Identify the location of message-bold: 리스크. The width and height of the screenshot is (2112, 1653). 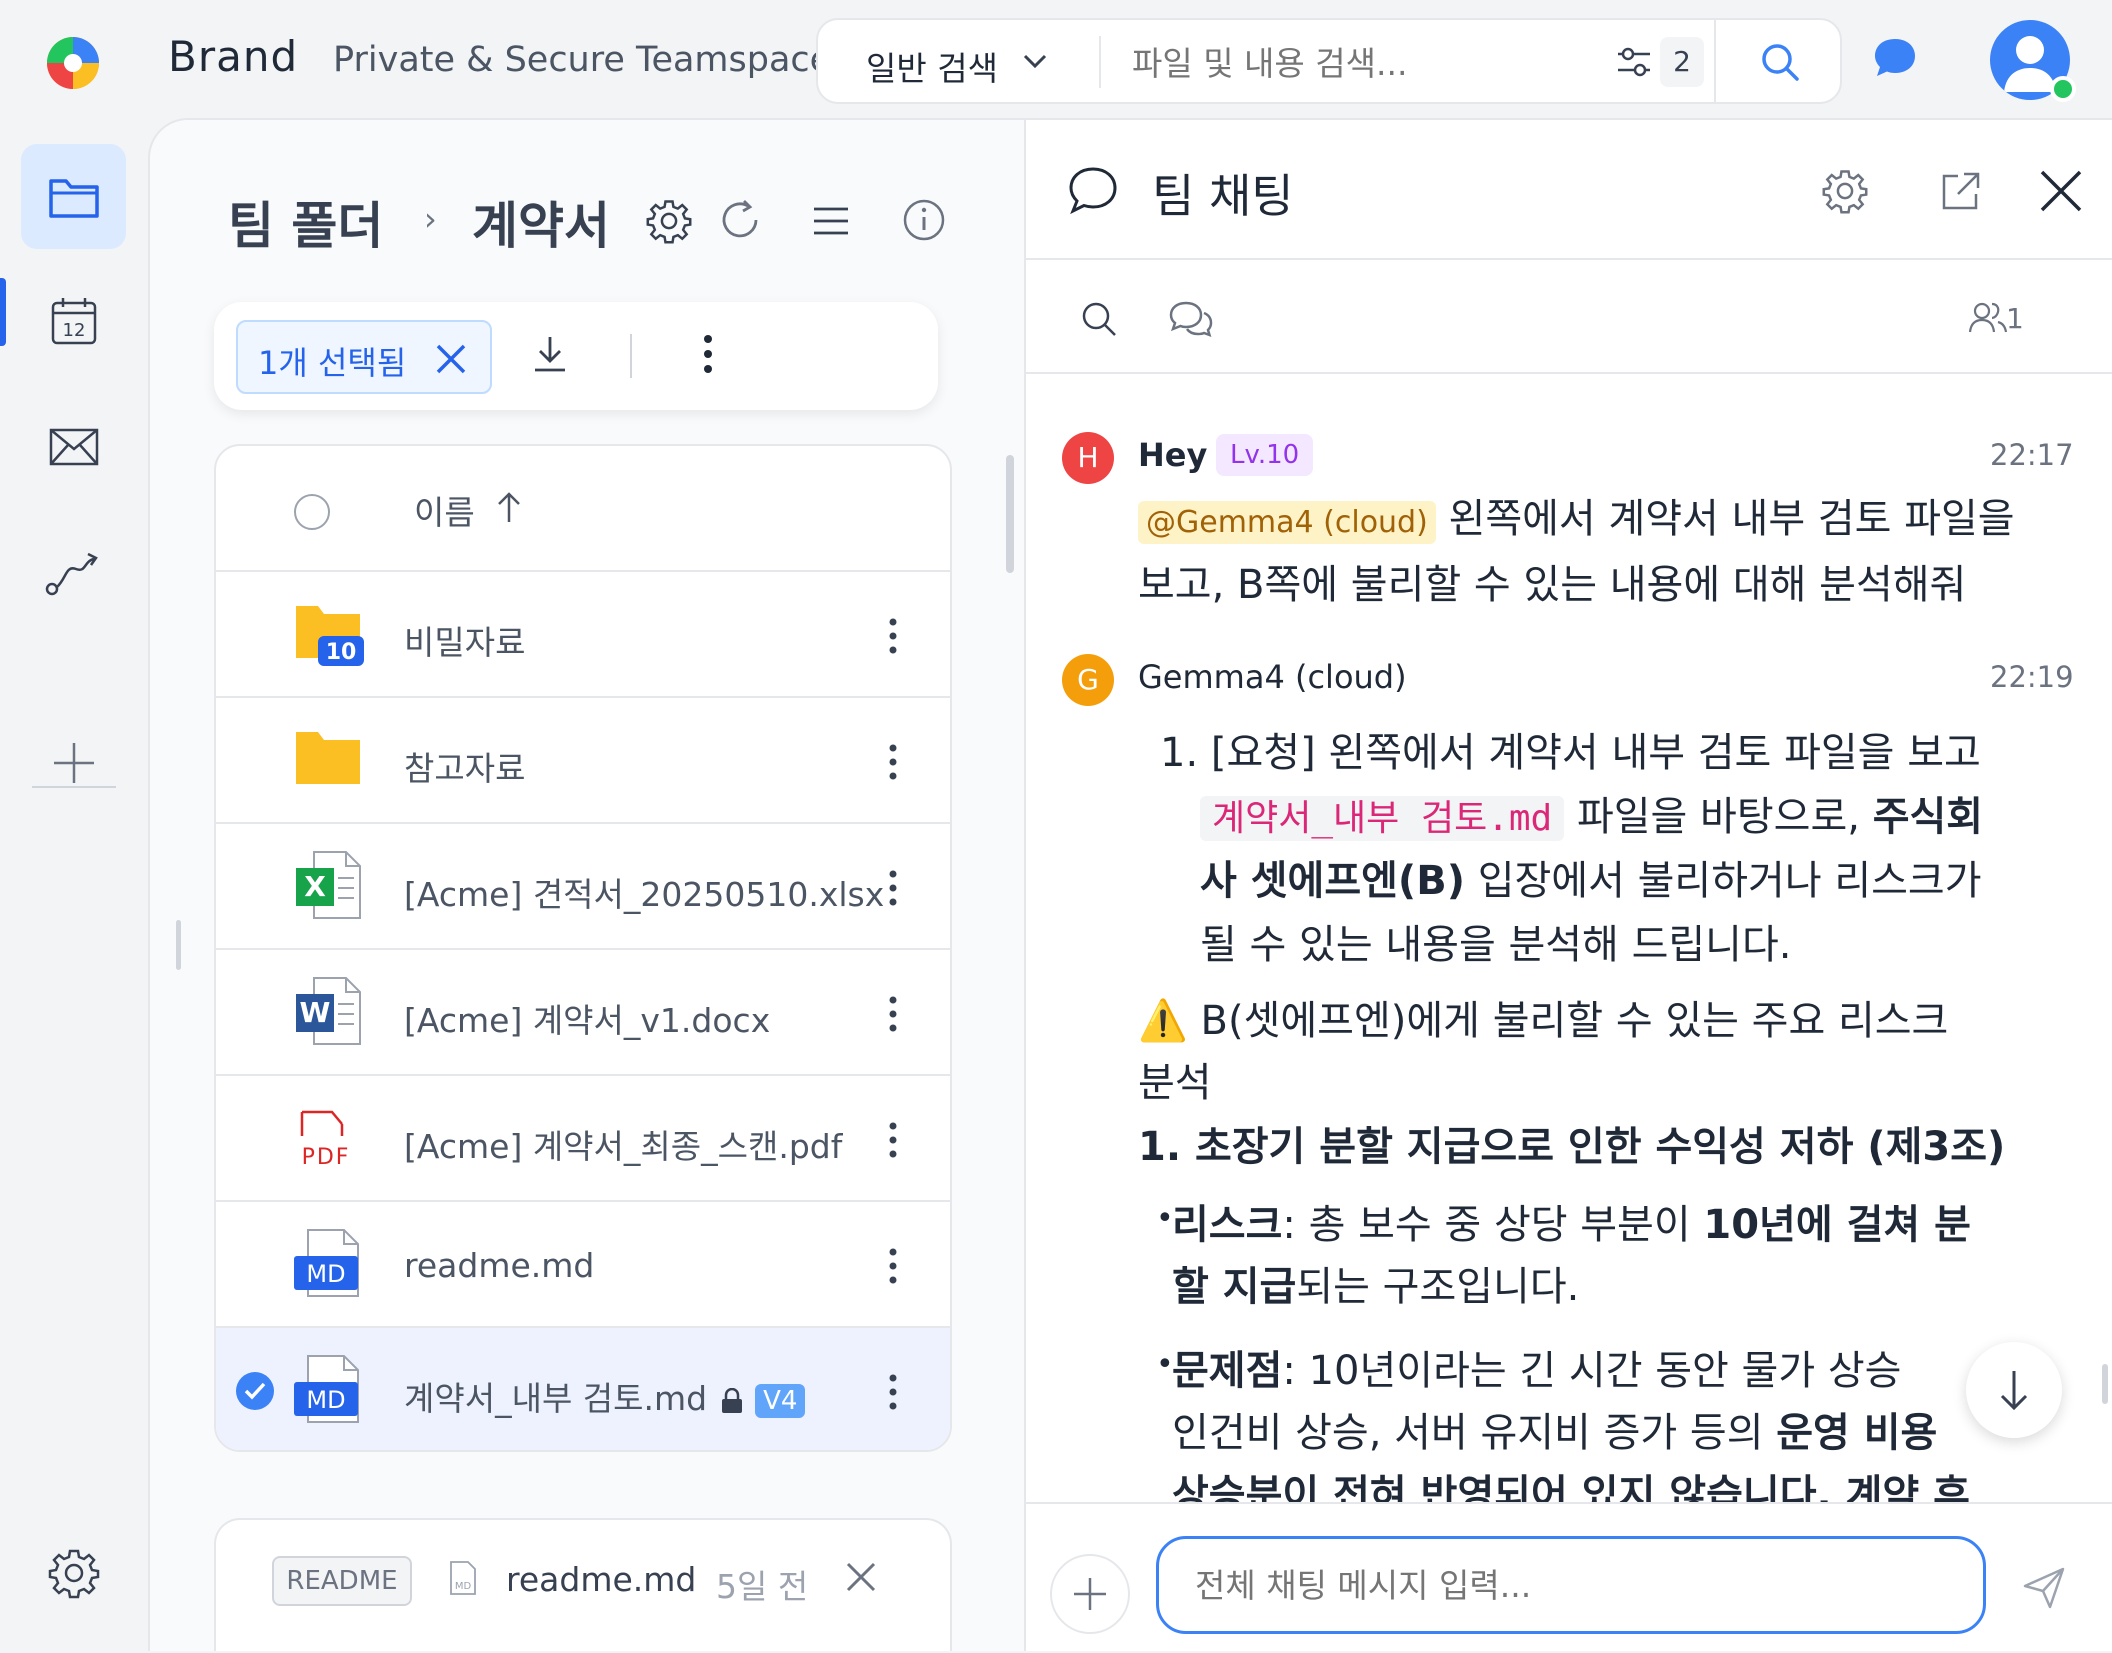
(1227, 1225).